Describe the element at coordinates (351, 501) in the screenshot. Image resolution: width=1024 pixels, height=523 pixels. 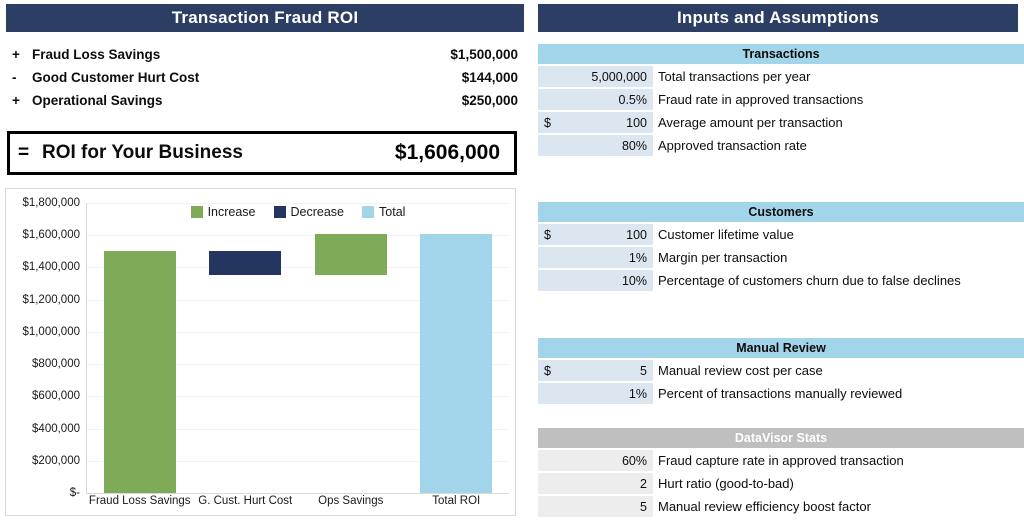
I see `chart-x-tick-label: Ops Savings` at that location.